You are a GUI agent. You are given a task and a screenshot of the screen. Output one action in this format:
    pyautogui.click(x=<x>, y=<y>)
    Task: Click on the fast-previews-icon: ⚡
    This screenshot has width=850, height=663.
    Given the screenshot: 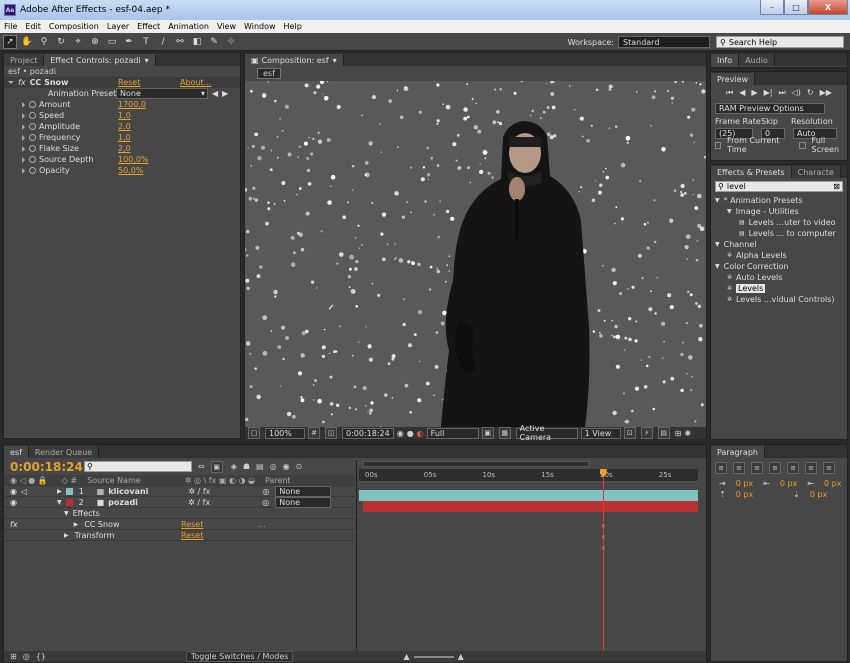 What is the action you would take?
    pyautogui.click(x=646, y=433)
    